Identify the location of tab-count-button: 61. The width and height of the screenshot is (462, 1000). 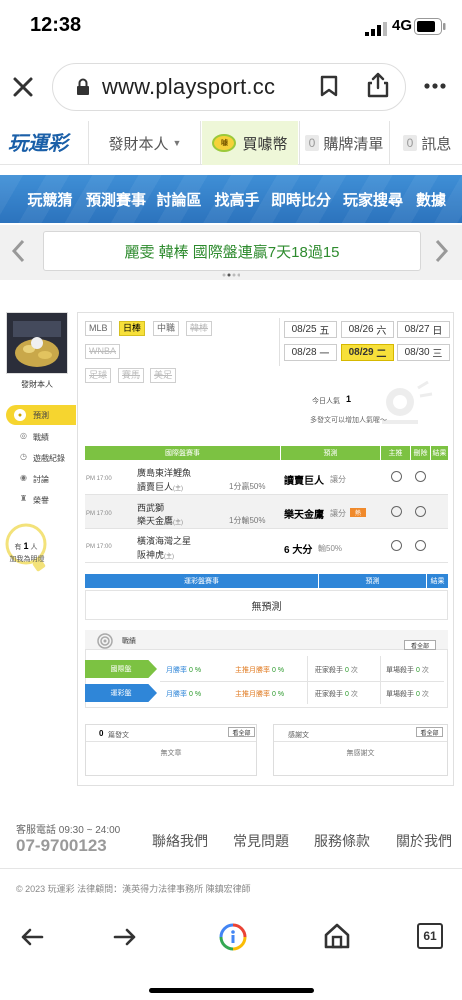
(430, 936).